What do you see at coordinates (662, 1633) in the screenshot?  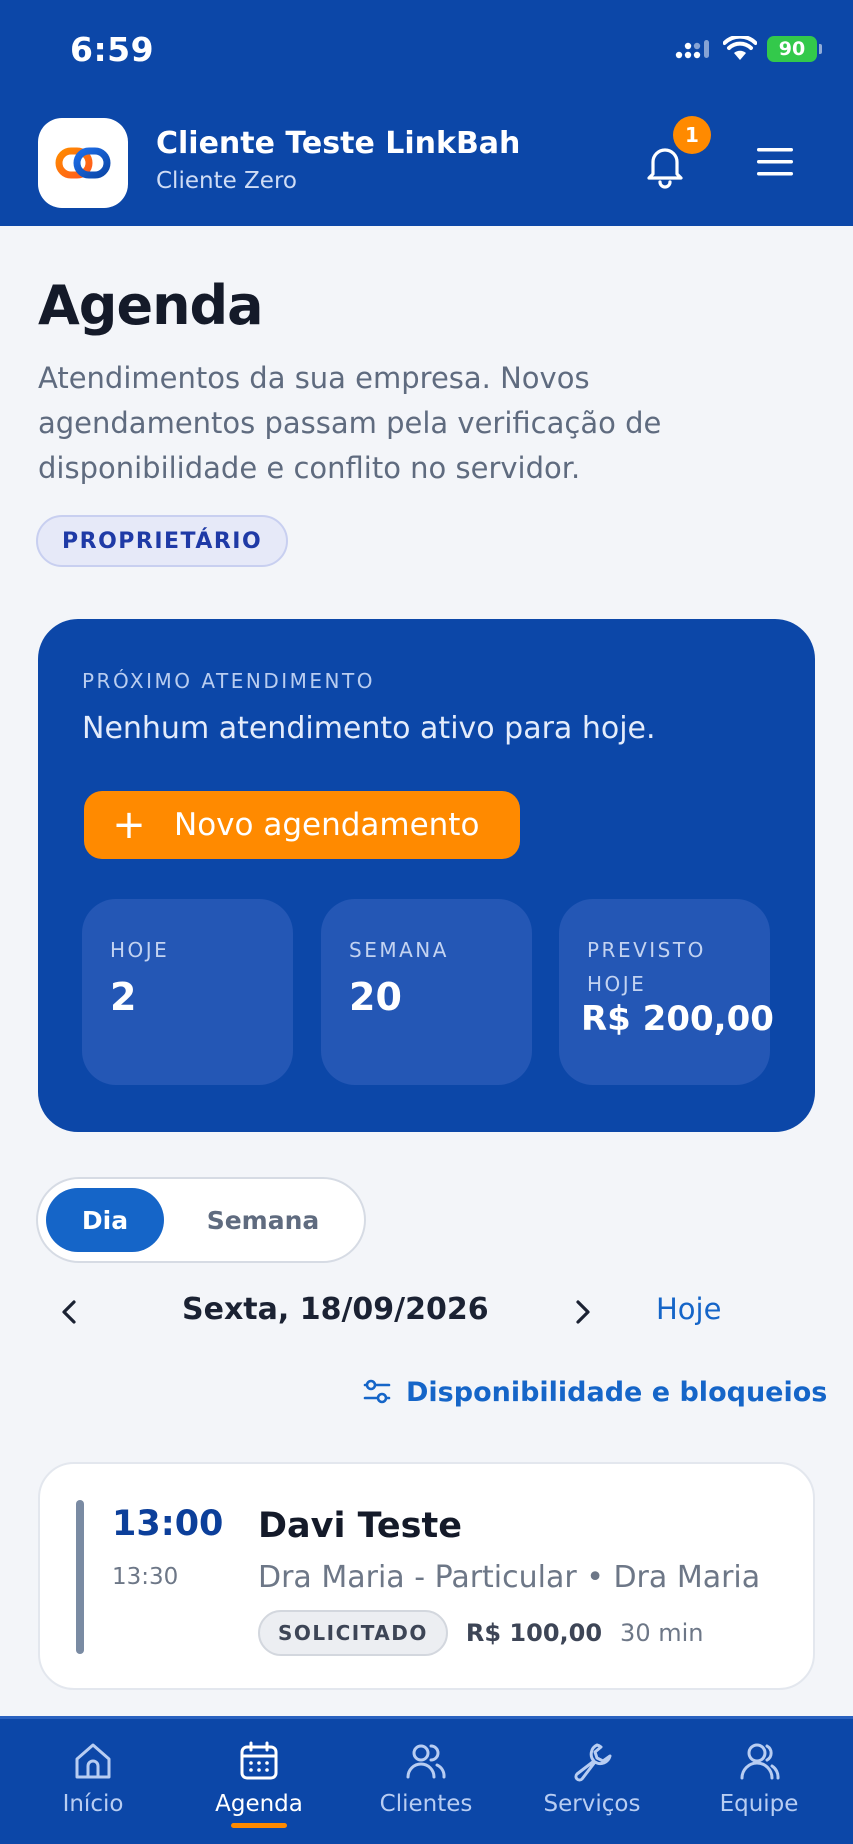 I see `appointment-duration: 30 min` at bounding box center [662, 1633].